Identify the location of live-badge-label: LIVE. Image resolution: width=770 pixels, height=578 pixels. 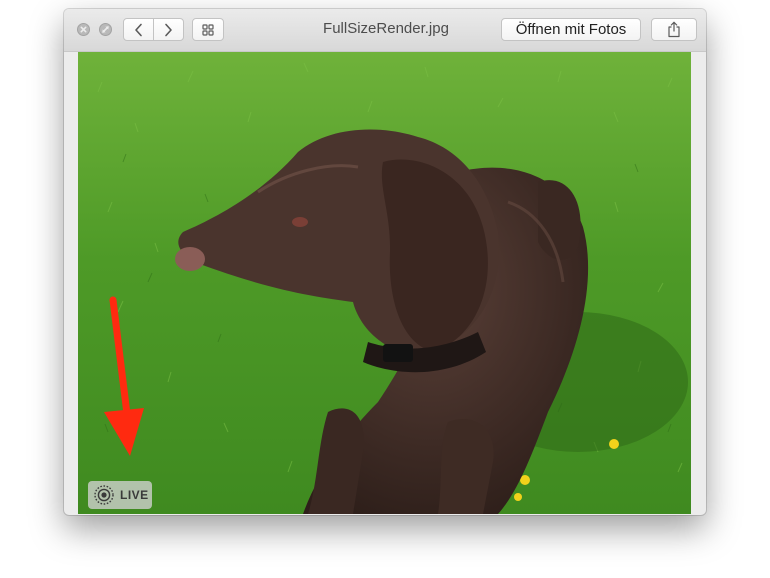
(134, 495).